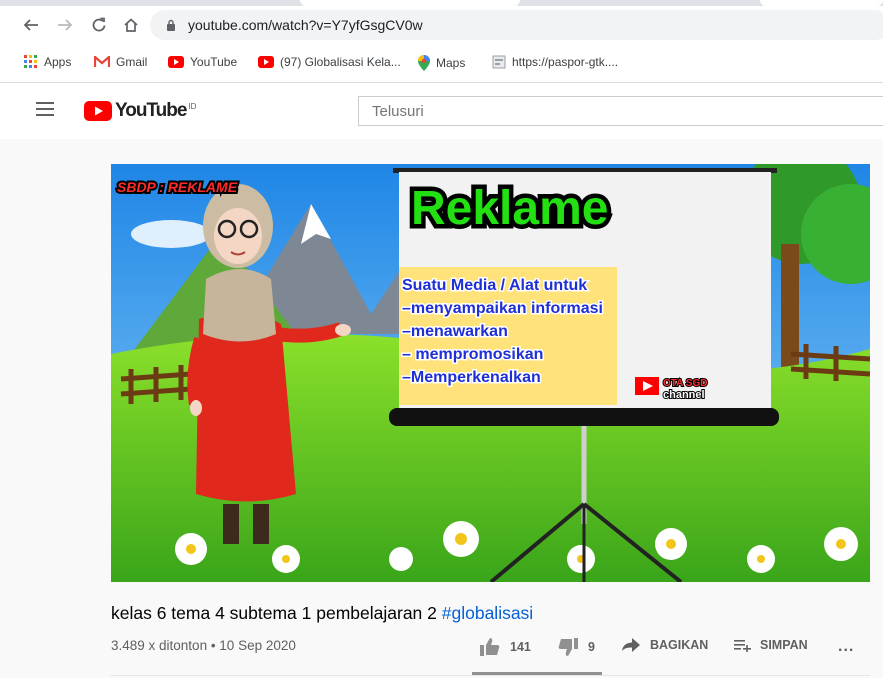  What do you see at coordinates (31, 62) in the screenshot?
I see `apps-grid-icon` at bounding box center [31, 62].